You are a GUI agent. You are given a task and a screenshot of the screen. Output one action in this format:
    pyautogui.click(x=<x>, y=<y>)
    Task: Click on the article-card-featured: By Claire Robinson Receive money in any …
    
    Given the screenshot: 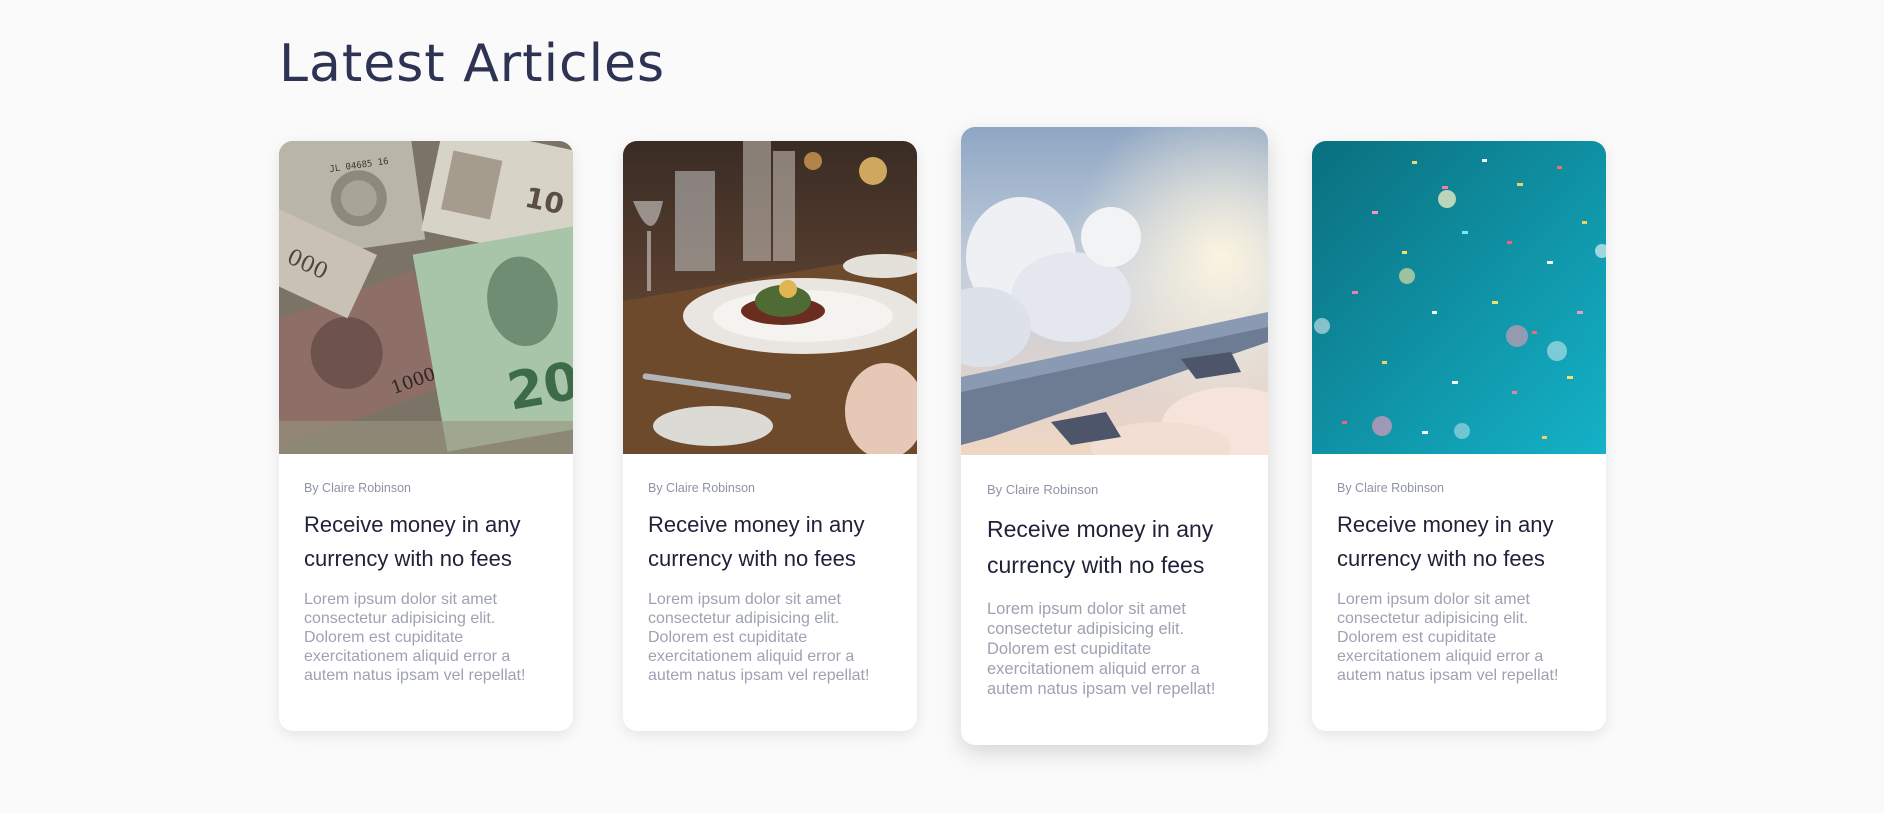 What is the action you would take?
    pyautogui.click(x=1114, y=436)
    